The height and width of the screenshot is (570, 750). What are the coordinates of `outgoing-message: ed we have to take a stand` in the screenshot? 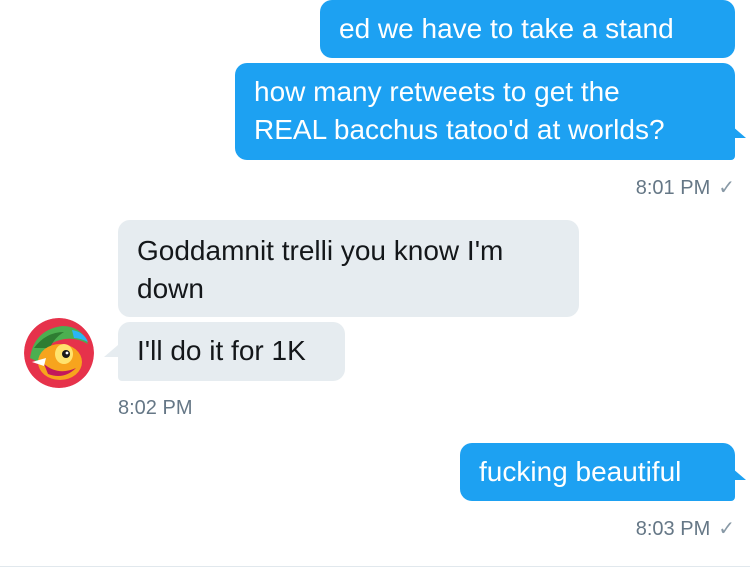 It's located at (527, 29).